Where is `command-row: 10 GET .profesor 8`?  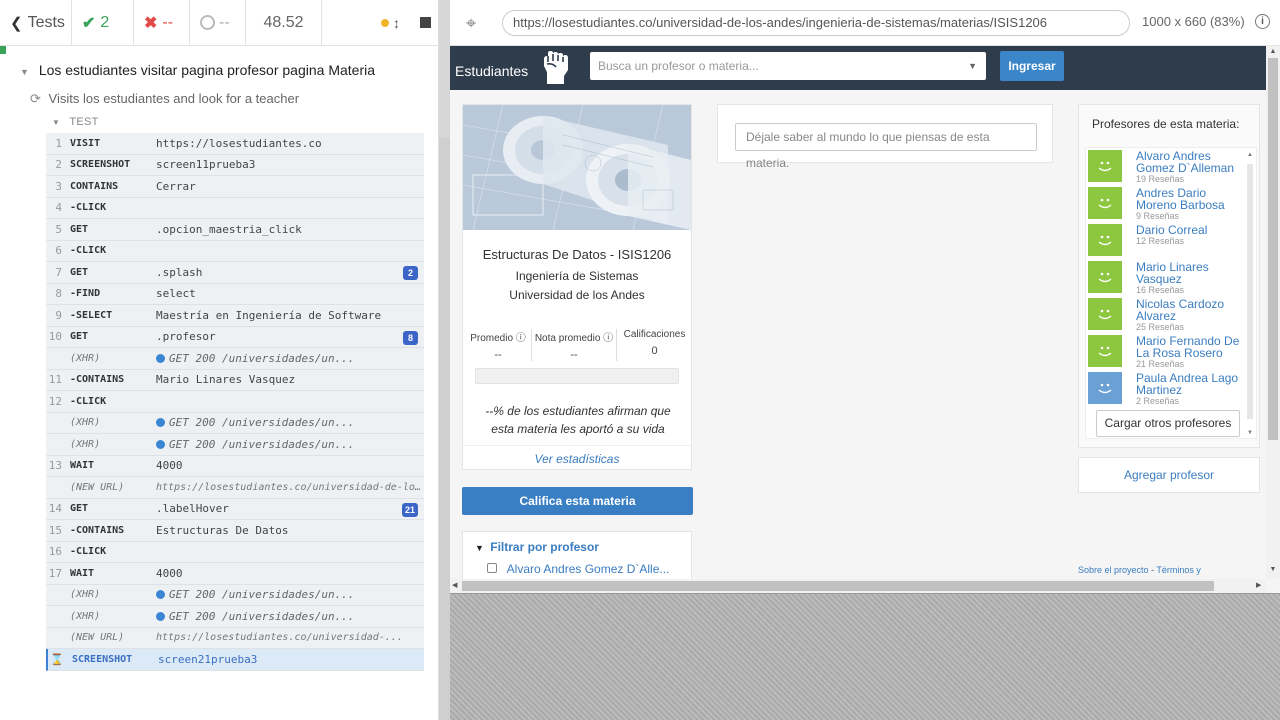
command-row: 10 GET .profesor 8 is located at coordinates (235, 337).